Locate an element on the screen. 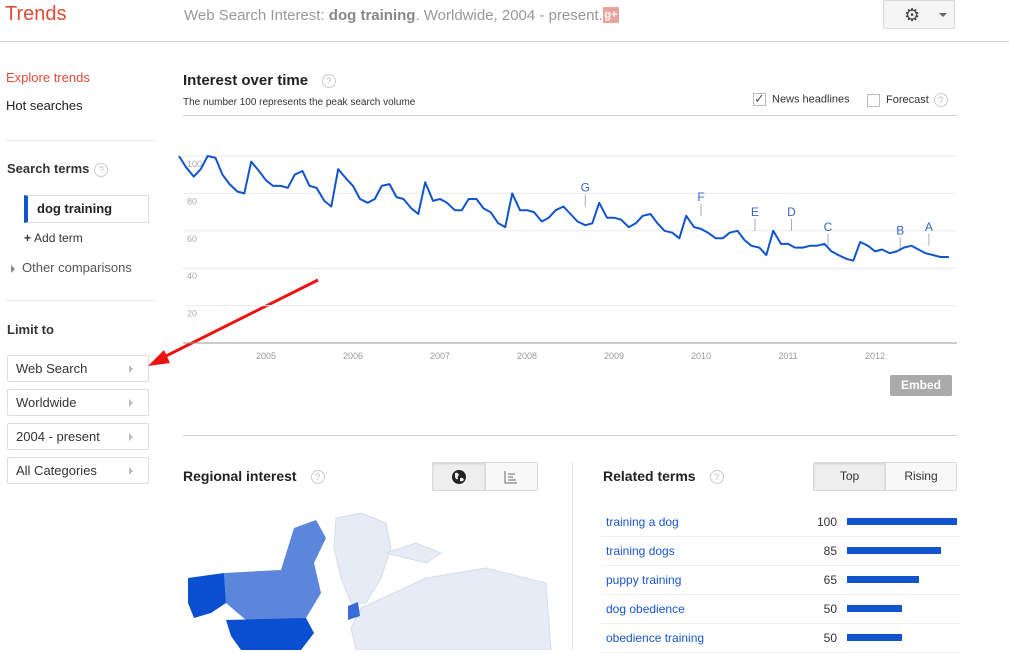  regional-view-toggle is located at coordinates (485, 476).